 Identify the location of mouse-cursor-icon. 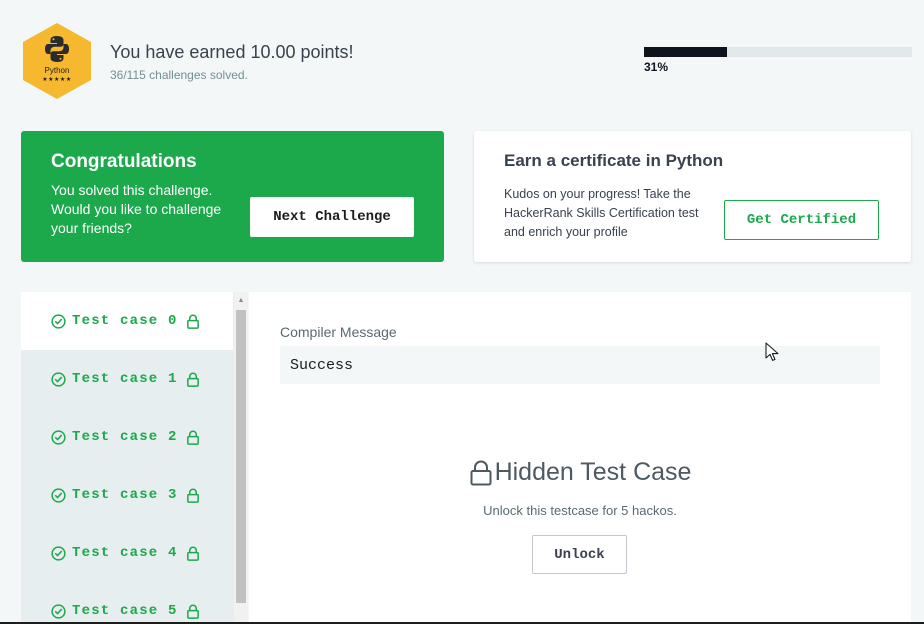
(772, 351).